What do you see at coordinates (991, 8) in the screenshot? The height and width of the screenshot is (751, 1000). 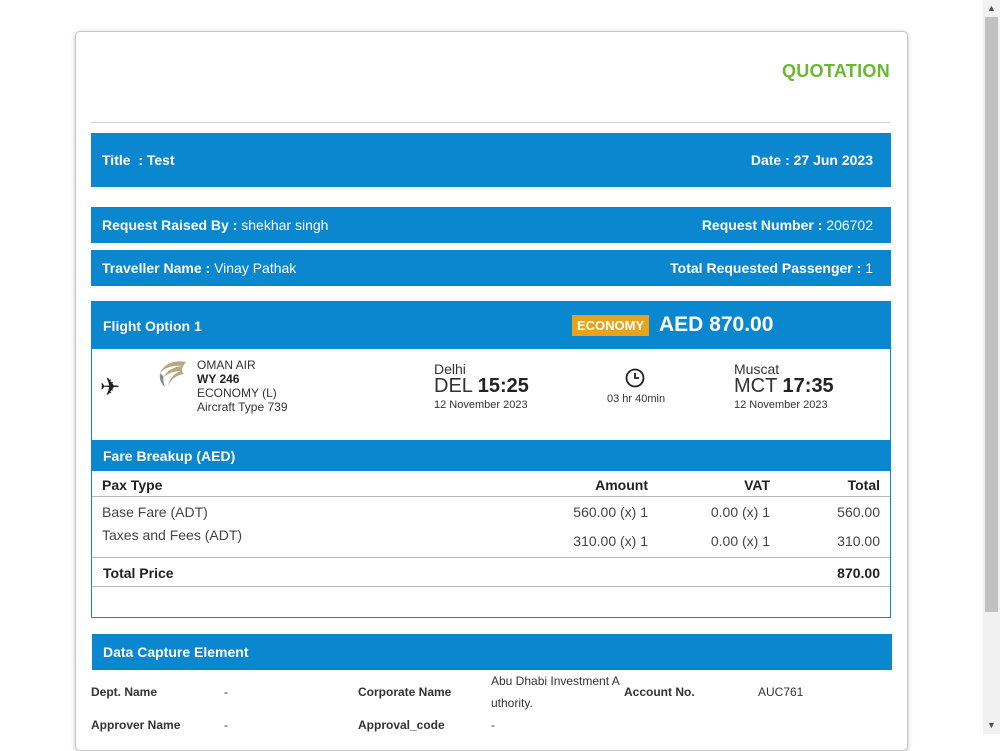 I see `scroll-up-arrow: ▲` at bounding box center [991, 8].